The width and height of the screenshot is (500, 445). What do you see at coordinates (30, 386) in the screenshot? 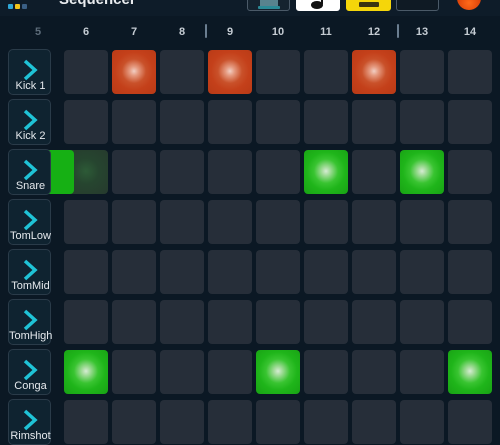
I see `track-label: Conga` at bounding box center [30, 386].